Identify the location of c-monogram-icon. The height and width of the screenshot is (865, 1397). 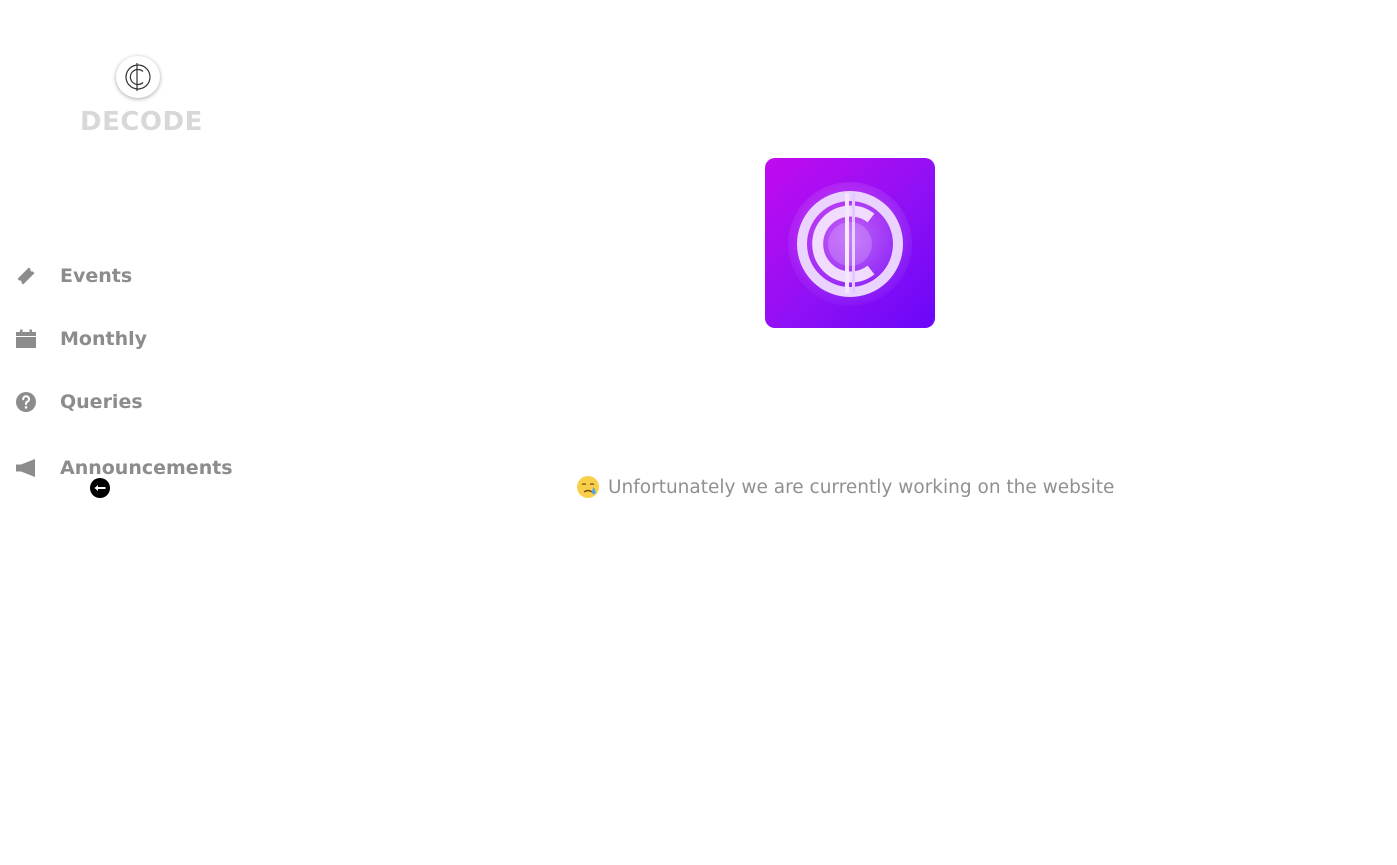
(138, 77).